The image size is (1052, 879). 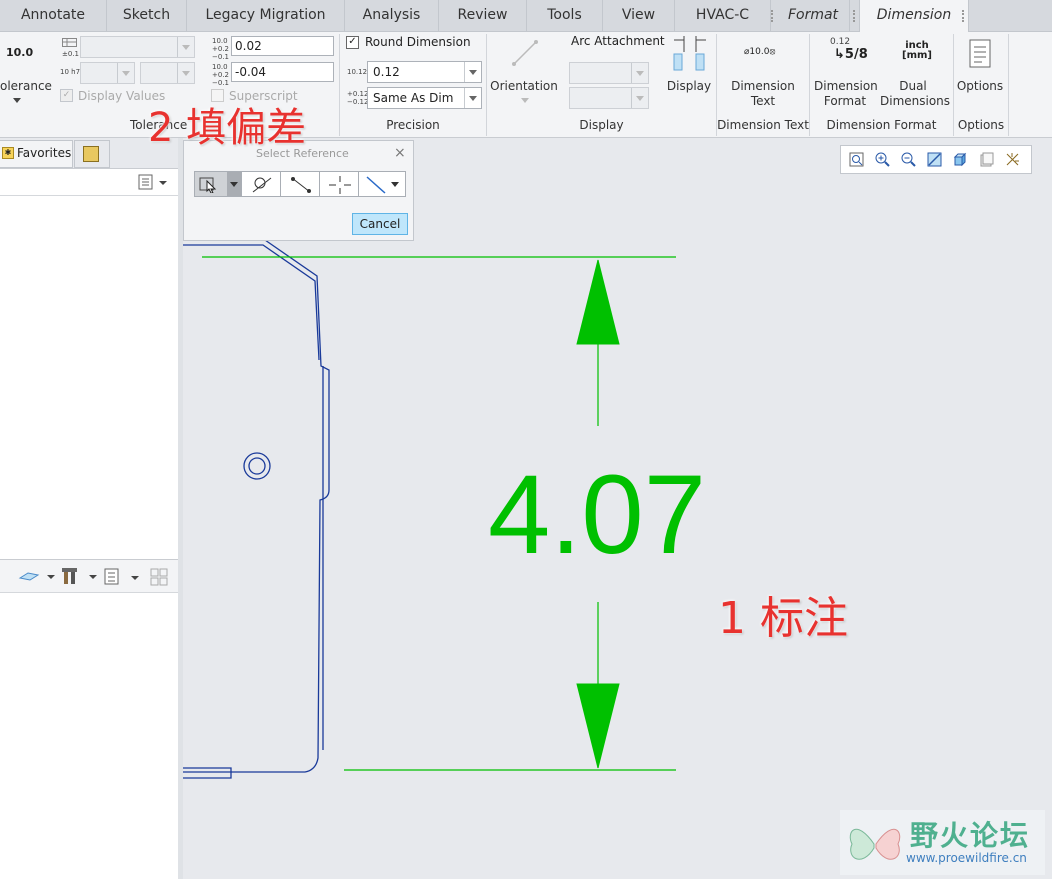 I want to click on dimension-format-icon: ↳5/8, so click(x=851, y=54).